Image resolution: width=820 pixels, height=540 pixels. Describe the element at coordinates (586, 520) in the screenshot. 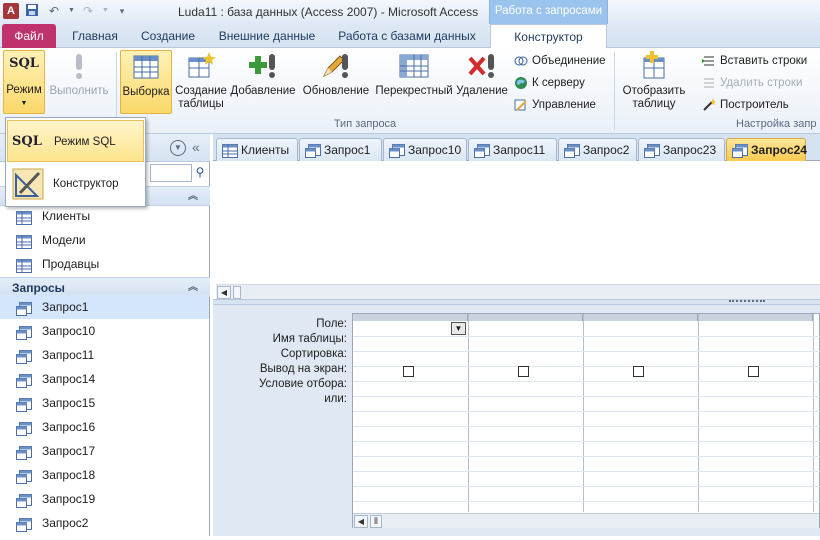

I see `qbe-scrollbar: ◀ ⦀` at that location.